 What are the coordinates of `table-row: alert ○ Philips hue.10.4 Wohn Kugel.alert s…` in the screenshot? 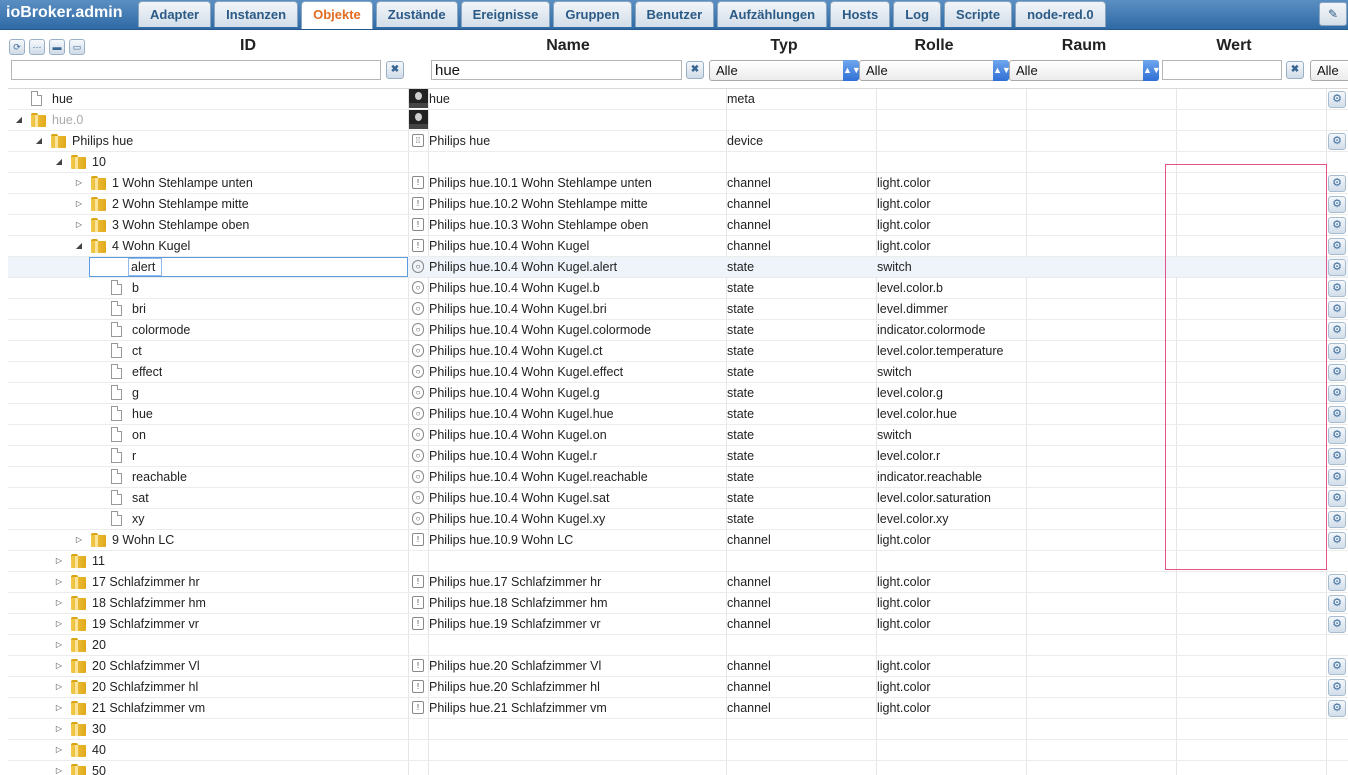 It's located at (678, 267).